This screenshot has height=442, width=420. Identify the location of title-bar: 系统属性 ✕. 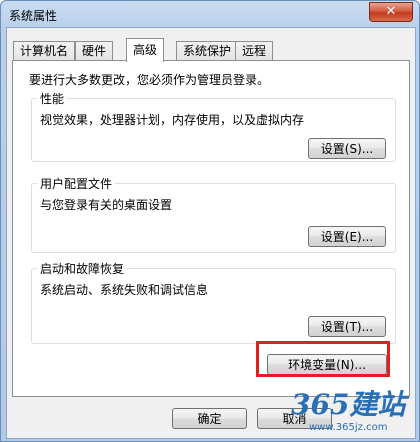
(210, 14).